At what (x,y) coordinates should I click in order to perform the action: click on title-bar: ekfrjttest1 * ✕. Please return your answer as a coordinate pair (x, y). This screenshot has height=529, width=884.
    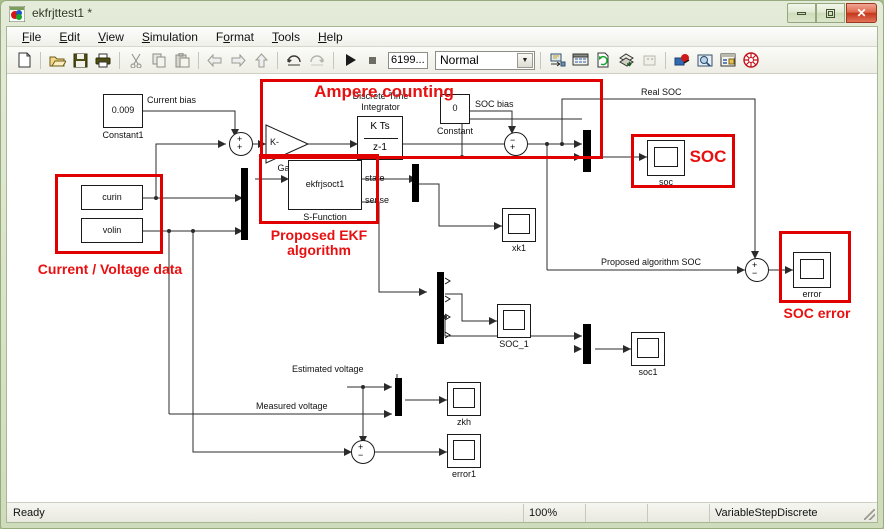
    Looking at the image, I should click on (442, 14).